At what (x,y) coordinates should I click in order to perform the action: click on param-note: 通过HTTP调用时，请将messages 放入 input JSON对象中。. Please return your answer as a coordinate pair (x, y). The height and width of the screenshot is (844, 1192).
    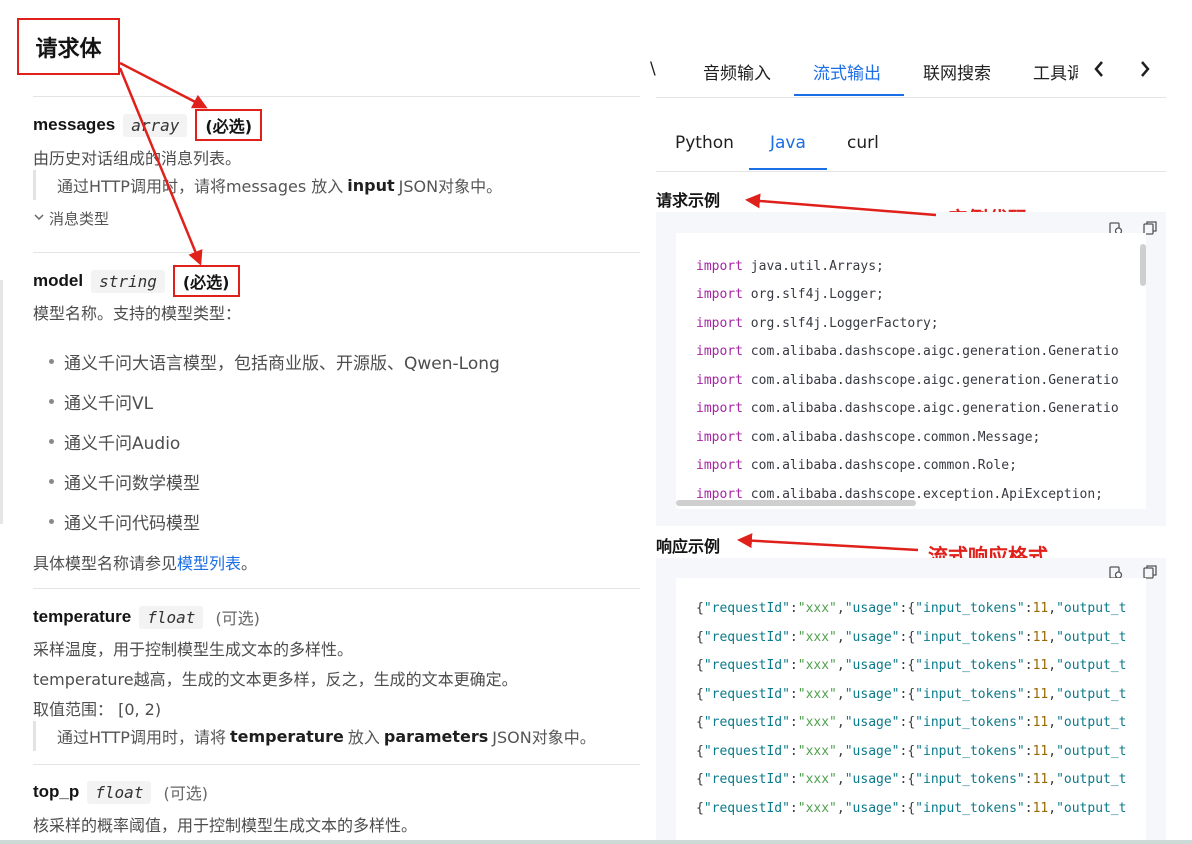
    Looking at the image, I should click on (267, 185).